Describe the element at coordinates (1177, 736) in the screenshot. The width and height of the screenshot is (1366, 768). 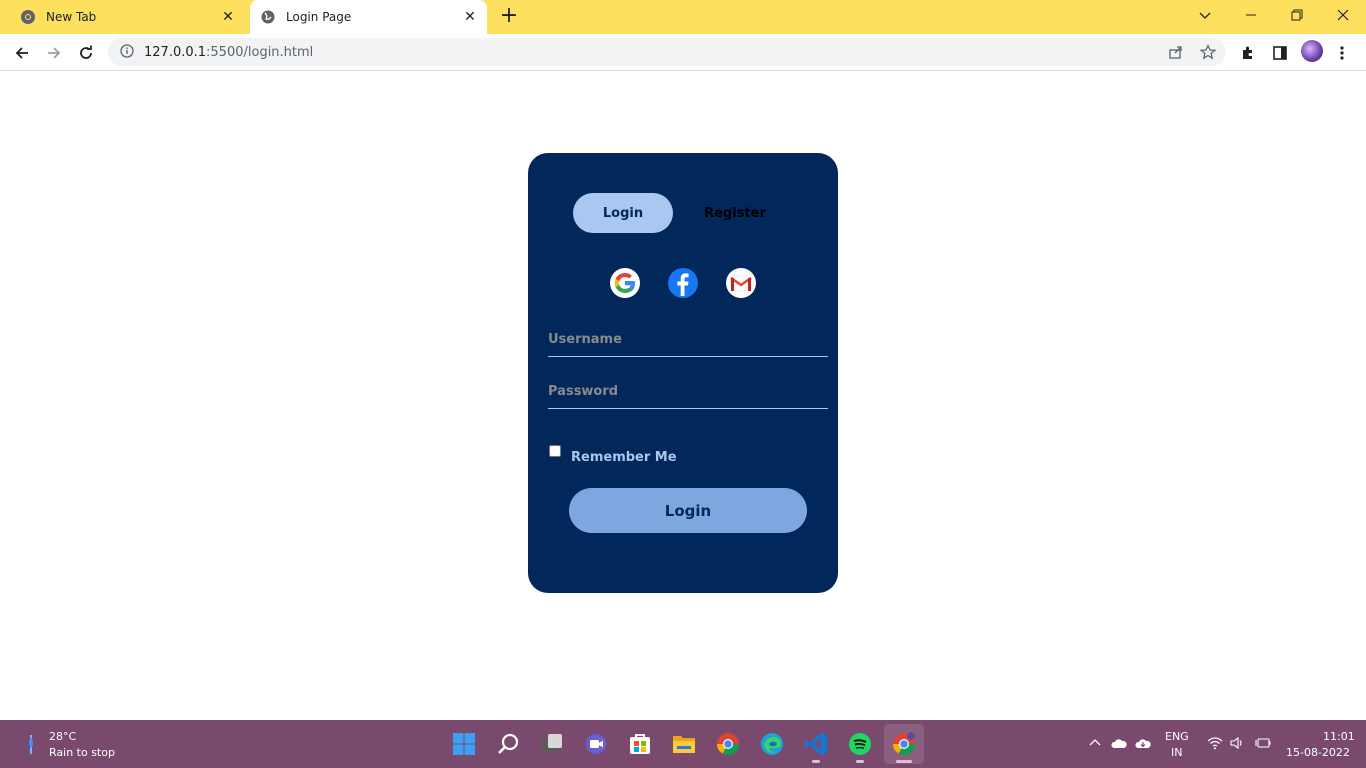
I see `language-indicator: ENG` at that location.